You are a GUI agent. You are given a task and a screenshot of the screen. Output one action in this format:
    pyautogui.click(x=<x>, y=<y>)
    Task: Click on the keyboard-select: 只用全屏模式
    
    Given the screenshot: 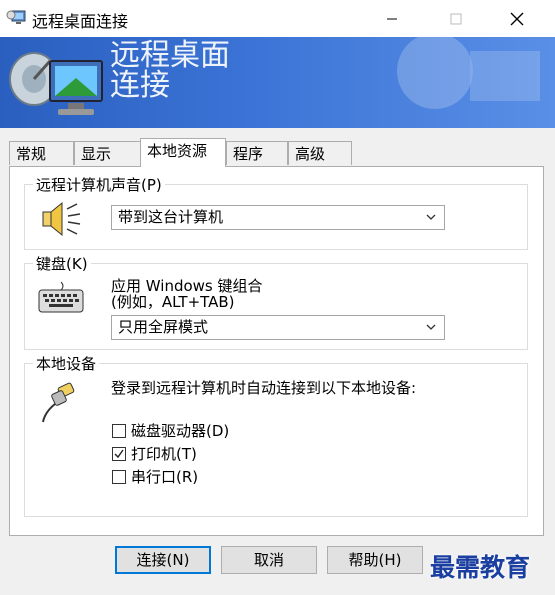 What is the action you would take?
    pyautogui.click(x=278, y=327)
    